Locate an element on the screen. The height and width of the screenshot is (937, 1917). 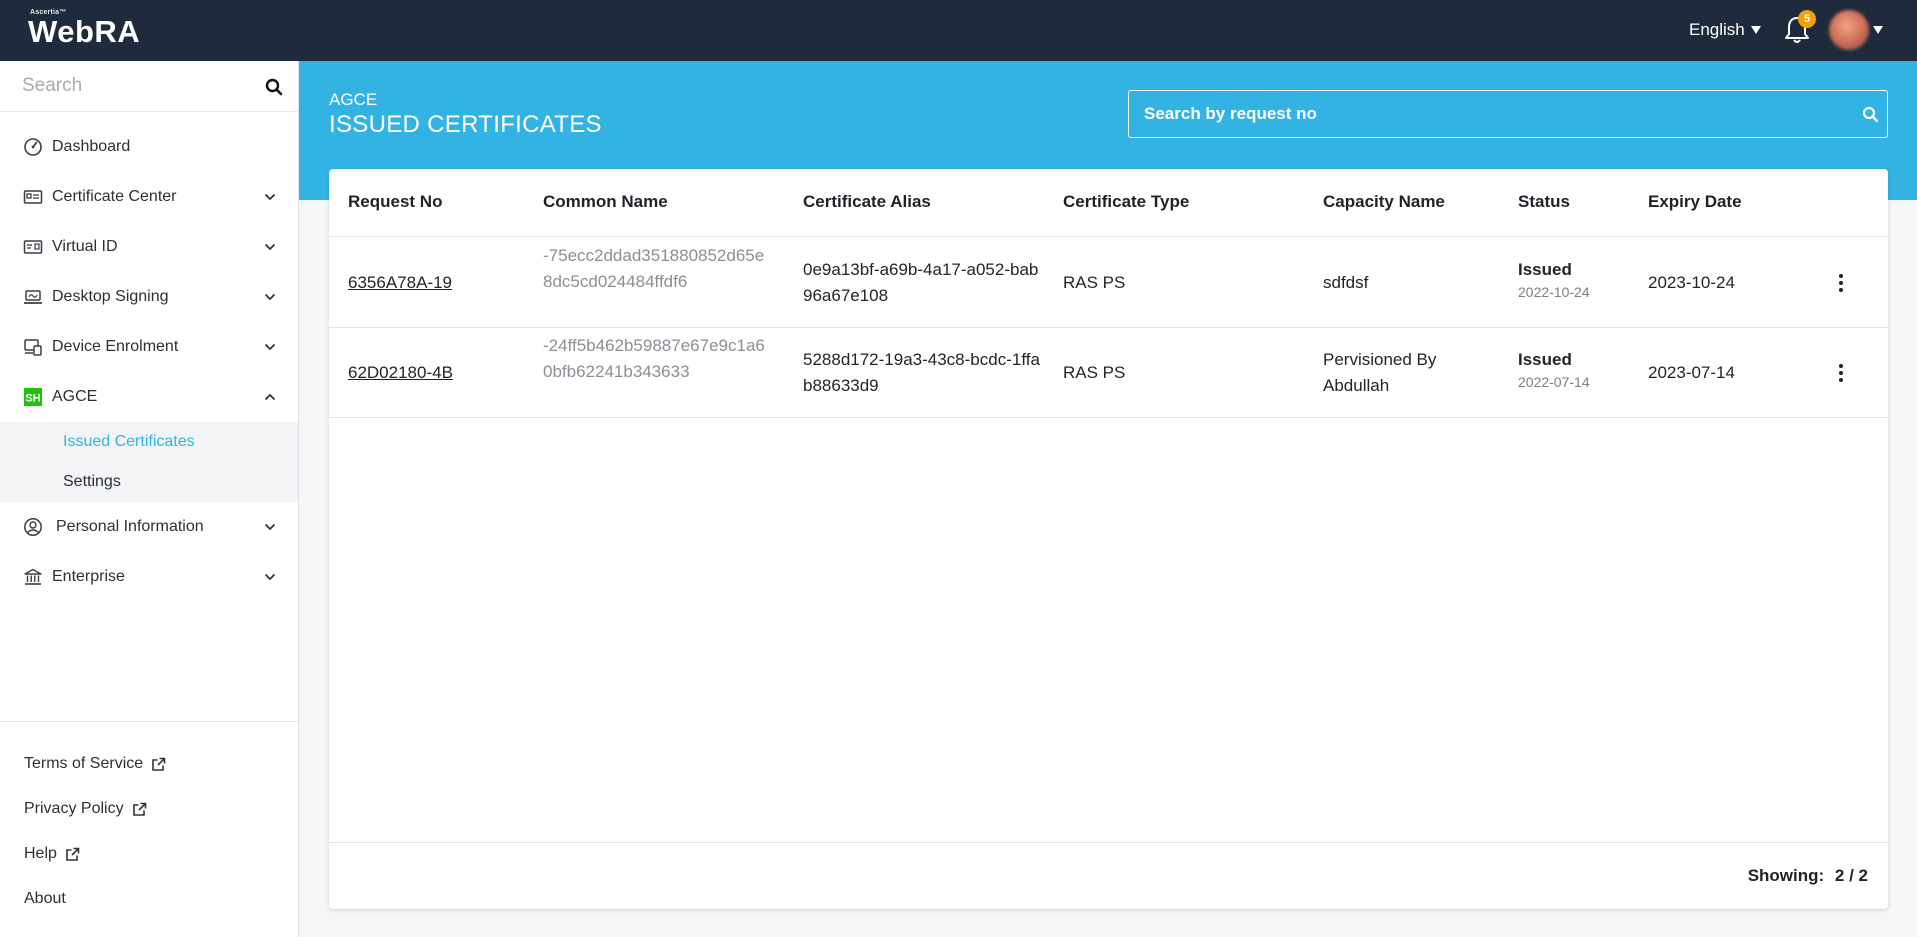
column-header-certificate-alias: Certificate Alias is located at coordinates (867, 202).